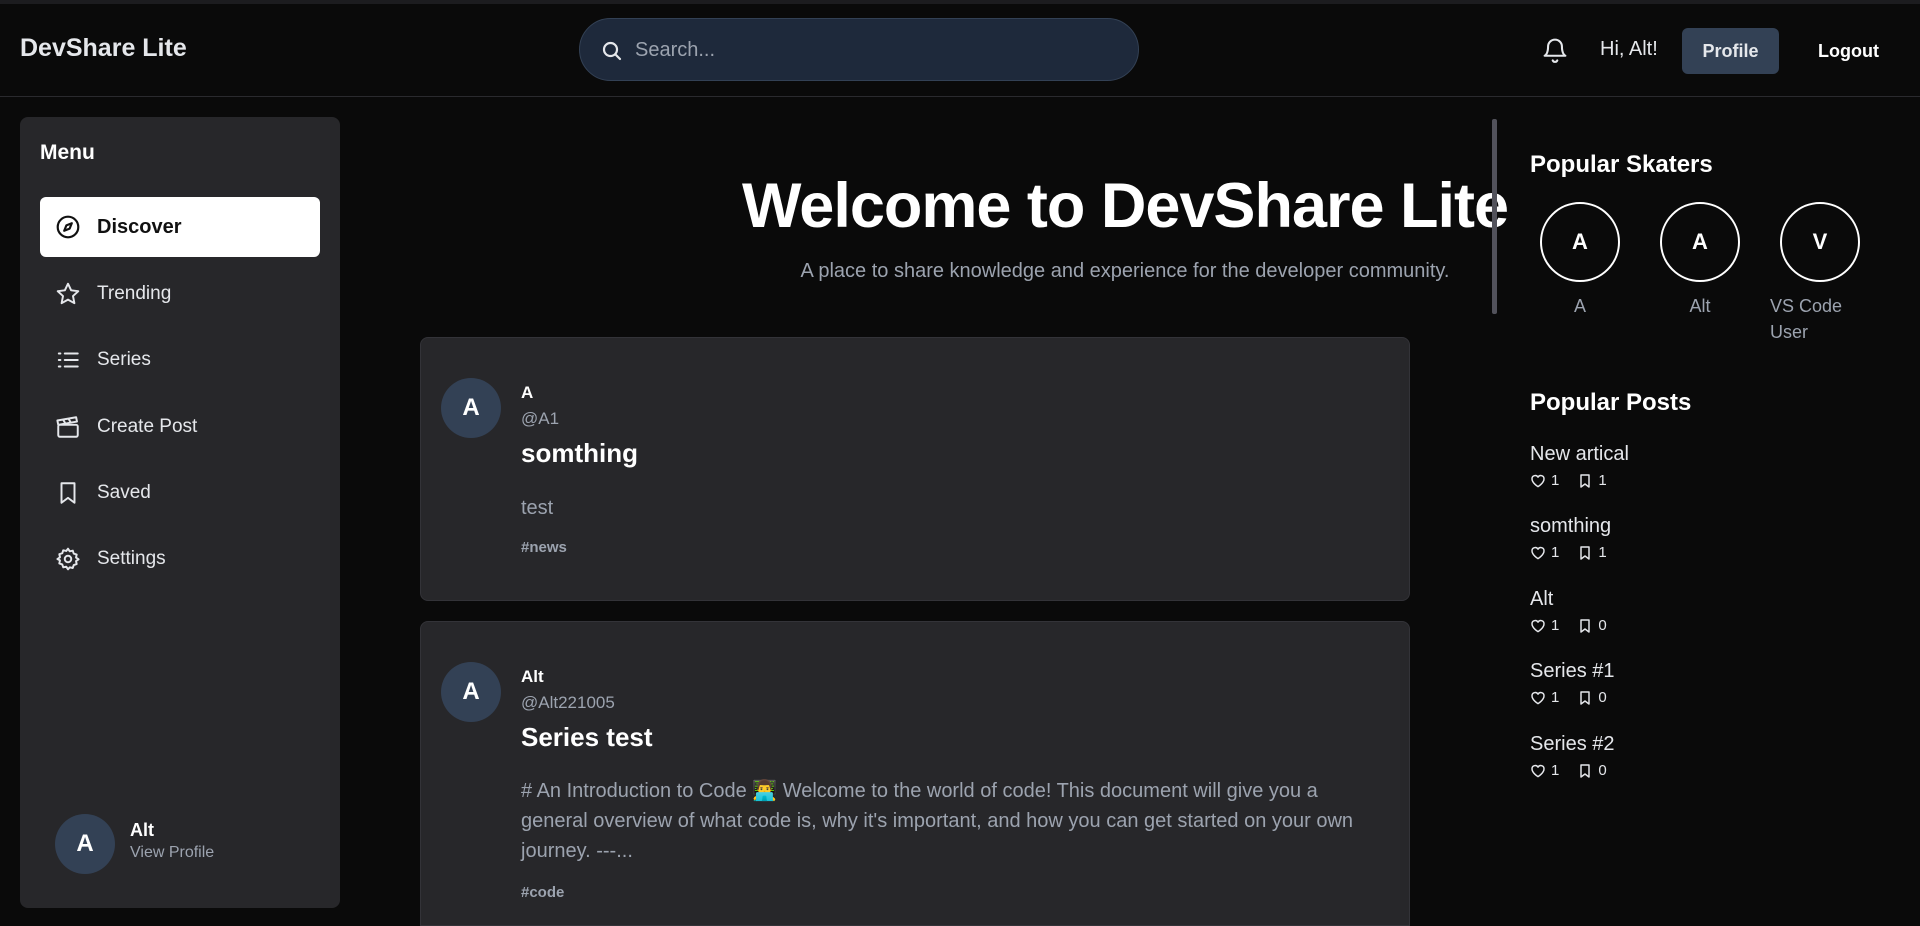 Image resolution: width=1920 pixels, height=926 pixels. Describe the element at coordinates (579, 453) in the screenshot. I see `post-title: somthing` at that location.